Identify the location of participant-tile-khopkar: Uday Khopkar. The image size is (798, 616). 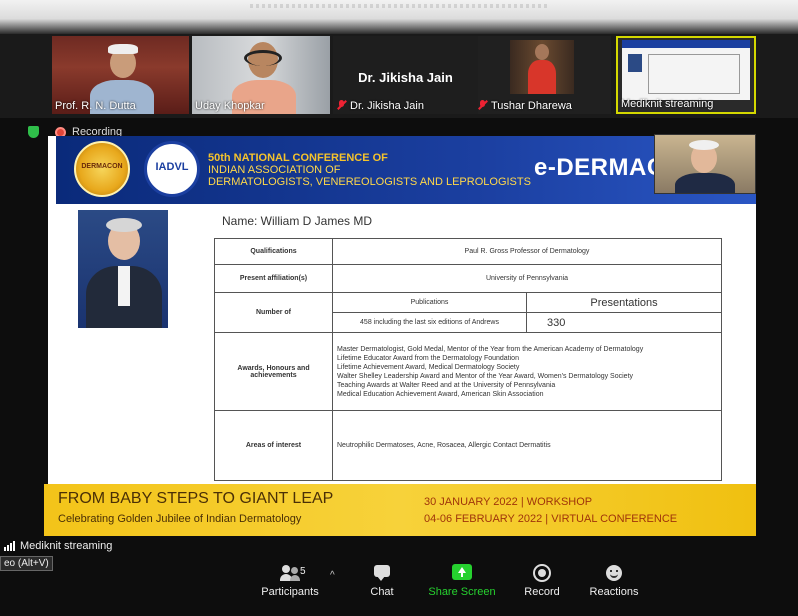
(261, 75).